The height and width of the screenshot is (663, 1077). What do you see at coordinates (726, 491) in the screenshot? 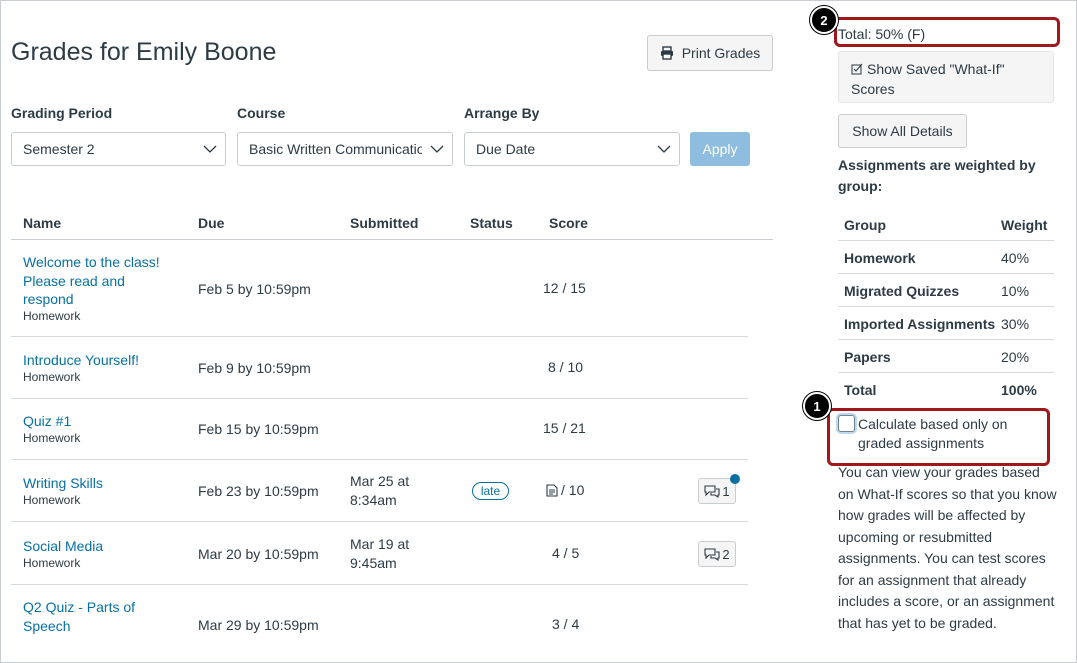
I see `comment-count: 1` at bounding box center [726, 491].